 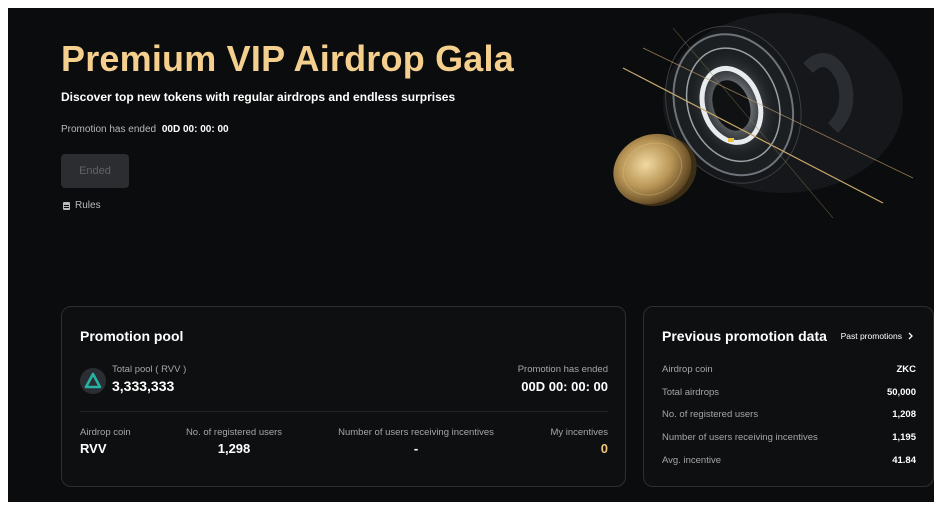 I want to click on document-icon, so click(x=66, y=205).